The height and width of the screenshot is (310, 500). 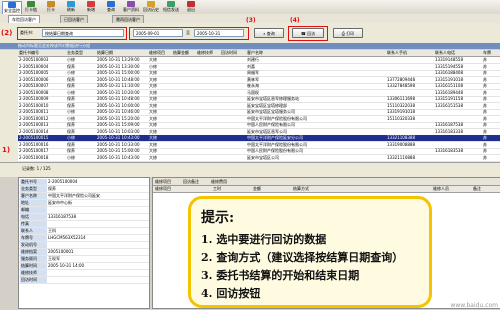 I want to click on tab-repair-costs: 维修费用, so click(x=219, y=182).